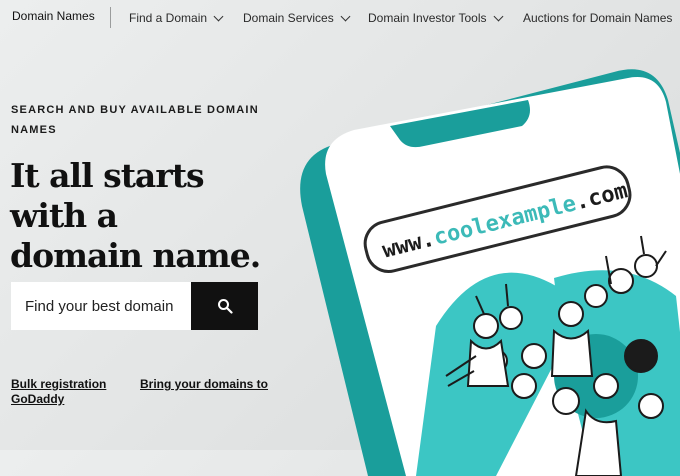 Image resolution: width=680 pixels, height=476 pixels. What do you see at coordinates (110, 17) in the screenshot?
I see `nav-divider` at bounding box center [110, 17].